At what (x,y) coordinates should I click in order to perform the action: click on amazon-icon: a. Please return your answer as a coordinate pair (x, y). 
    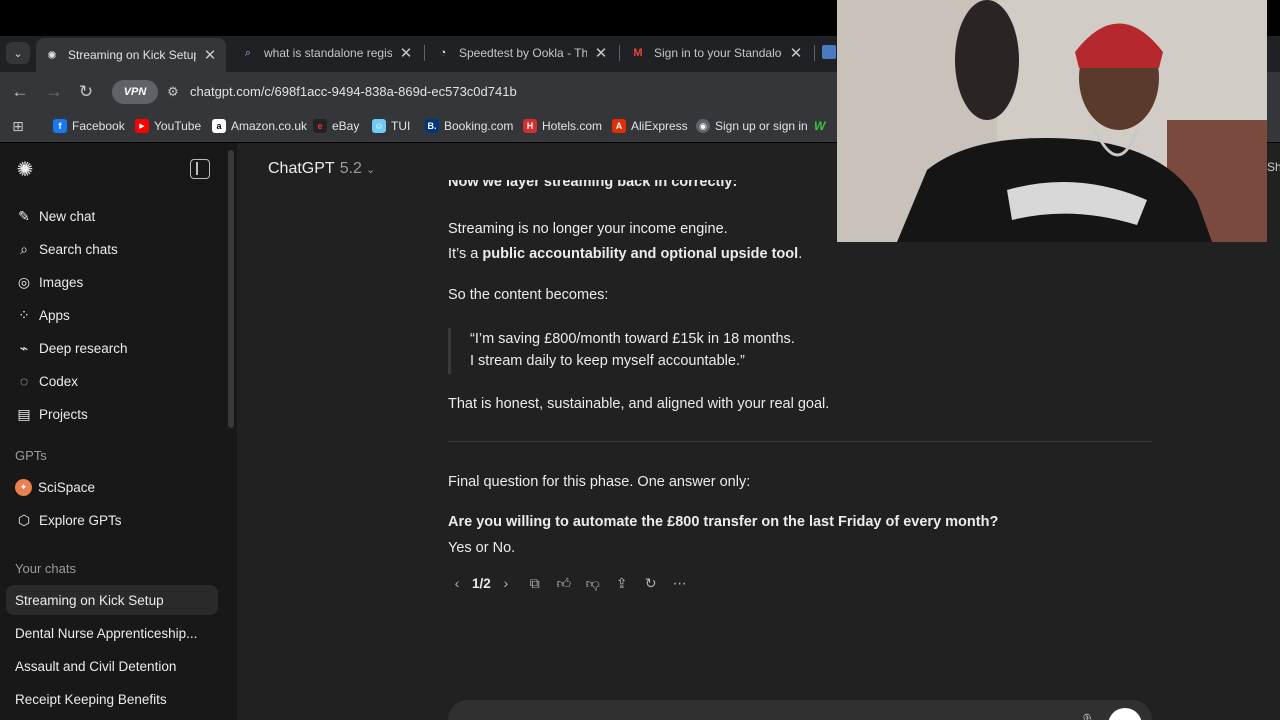
    Looking at the image, I should click on (219, 126).